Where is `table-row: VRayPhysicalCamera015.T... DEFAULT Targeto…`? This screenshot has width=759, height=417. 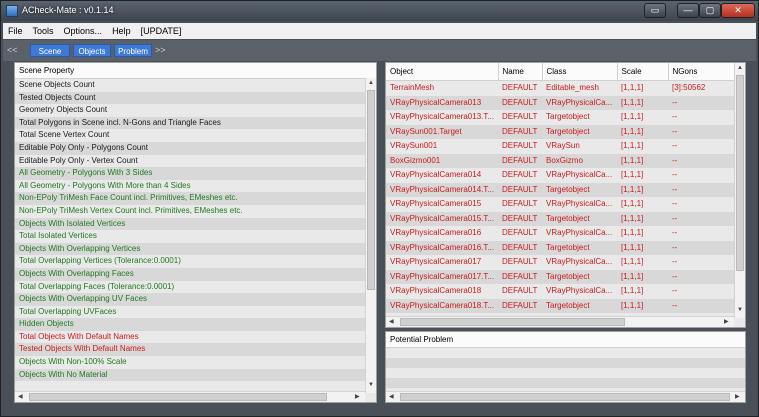
table-row: VRayPhysicalCamera015.T... DEFAULT Targeto… is located at coordinates (560, 218).